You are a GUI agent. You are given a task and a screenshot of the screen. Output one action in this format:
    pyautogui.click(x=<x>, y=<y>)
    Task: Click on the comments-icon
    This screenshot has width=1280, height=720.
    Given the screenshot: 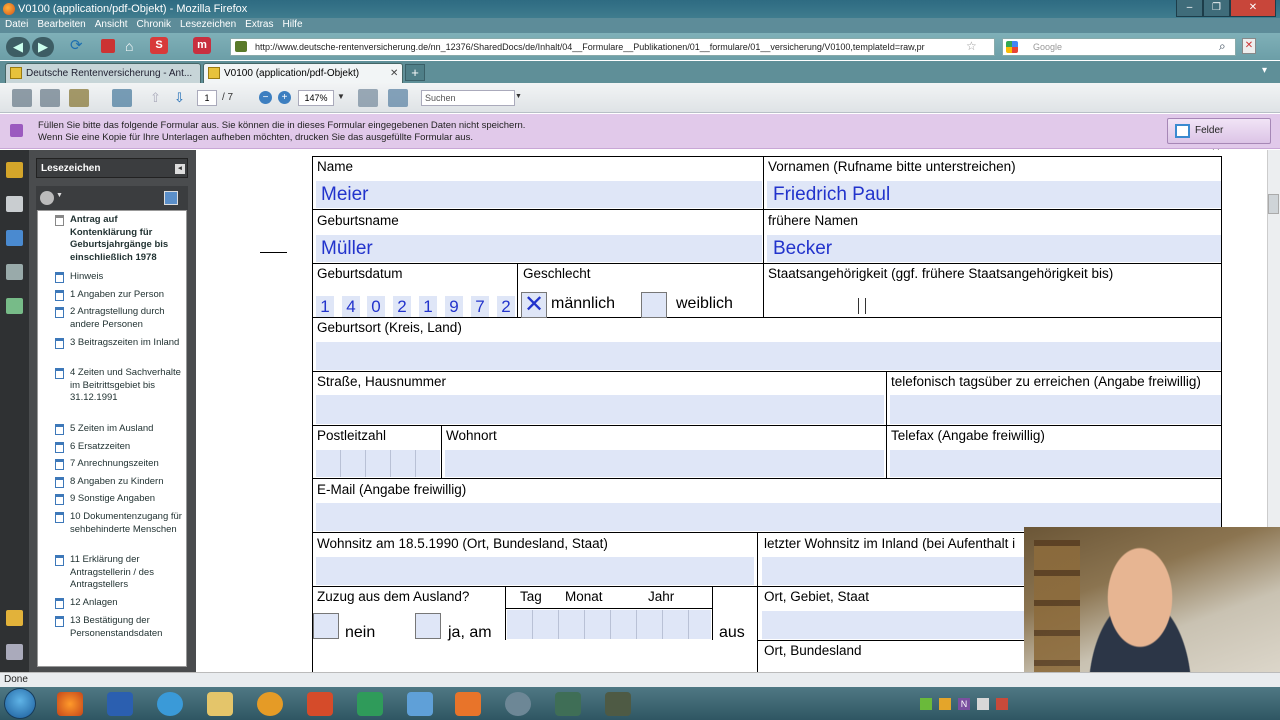 What is the action you would take?
    pyautogui.click(x=14, y=618)
    